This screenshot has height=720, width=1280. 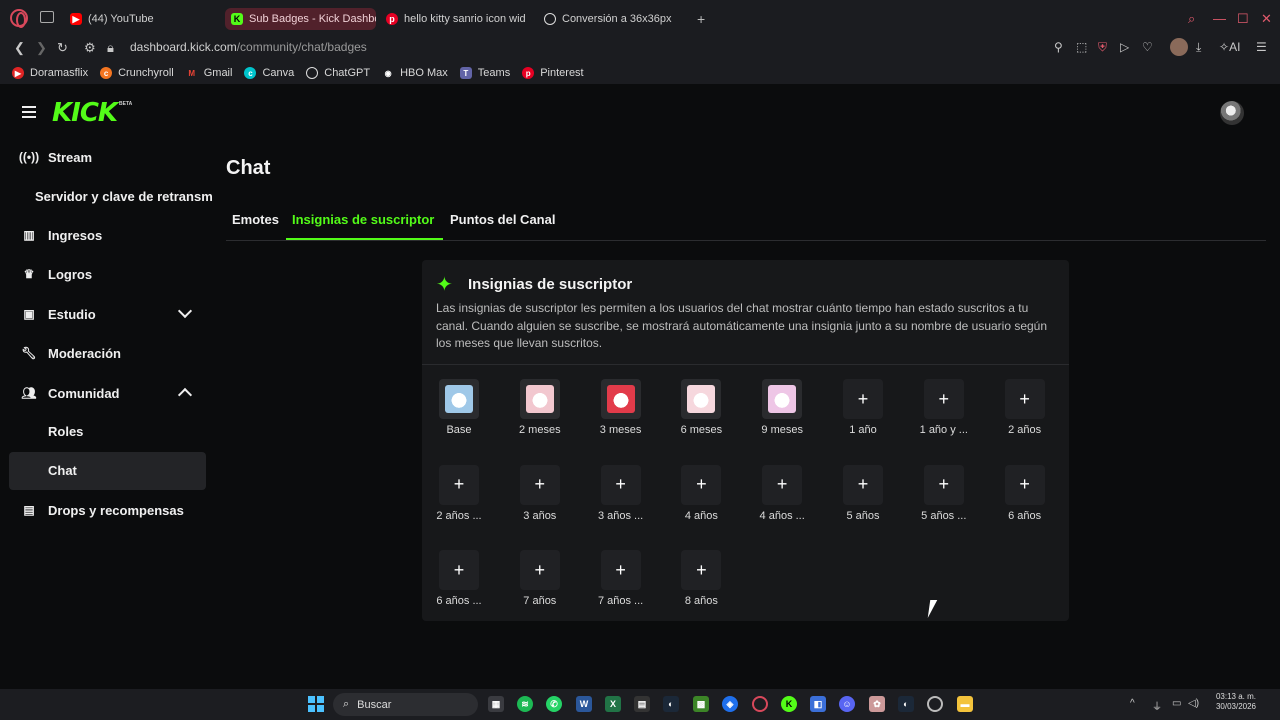 What do you see at coordinates (1132, 703) in the screenshot?
I see `tray-chevron-icon: ^` at bounding box center [1132, 703].